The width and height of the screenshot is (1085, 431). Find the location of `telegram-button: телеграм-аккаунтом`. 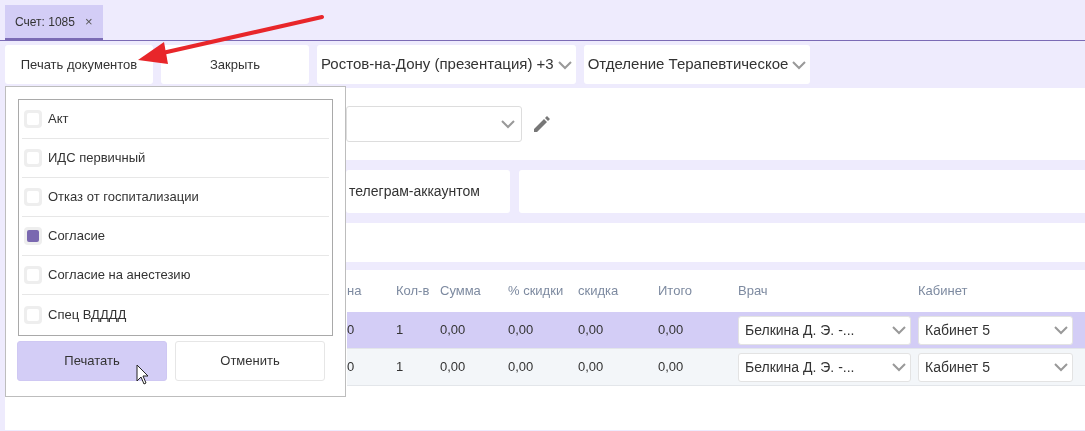

telegram-button: телеграм-аккаунтом is located at coordinates (428, 191).